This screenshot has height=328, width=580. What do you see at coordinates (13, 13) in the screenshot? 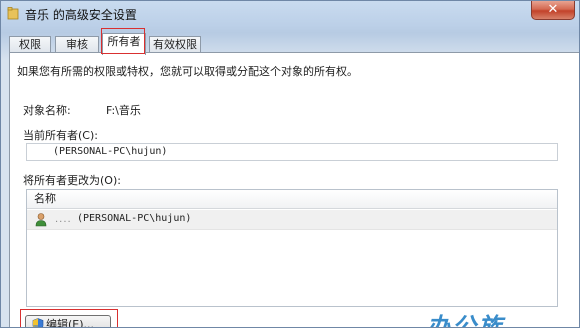
I see `folder-icon` at bounding box center [13, 13].